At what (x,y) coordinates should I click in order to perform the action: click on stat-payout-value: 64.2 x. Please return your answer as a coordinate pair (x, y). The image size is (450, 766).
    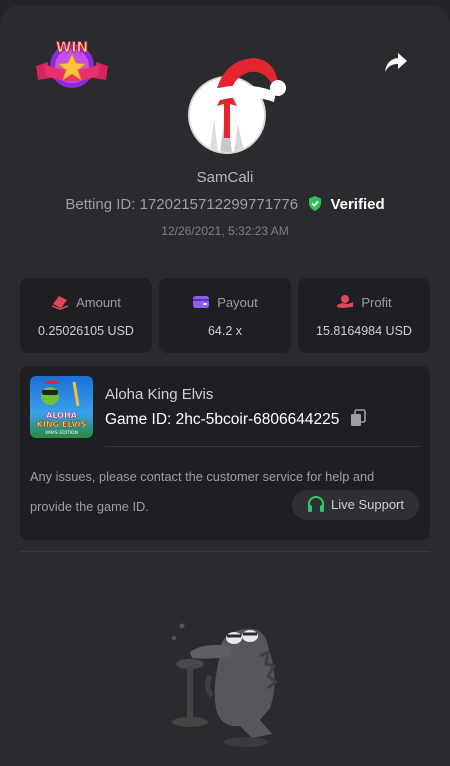
    Looking at the image, I should click on (225, 331).